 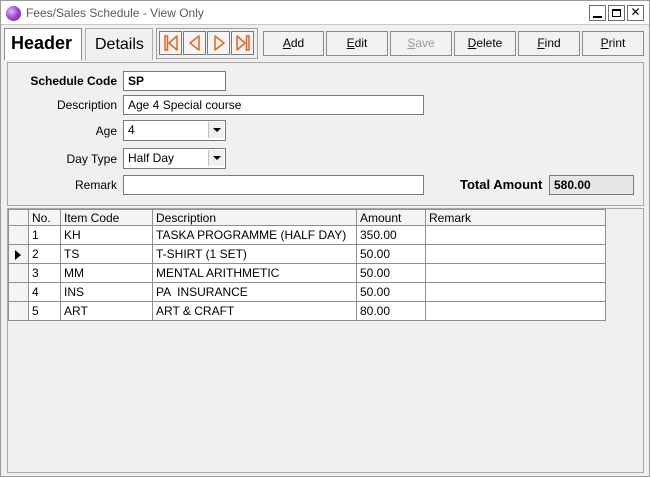 I want to click on schedule-code-label: Schedule Code, so click(x=73, y=81).